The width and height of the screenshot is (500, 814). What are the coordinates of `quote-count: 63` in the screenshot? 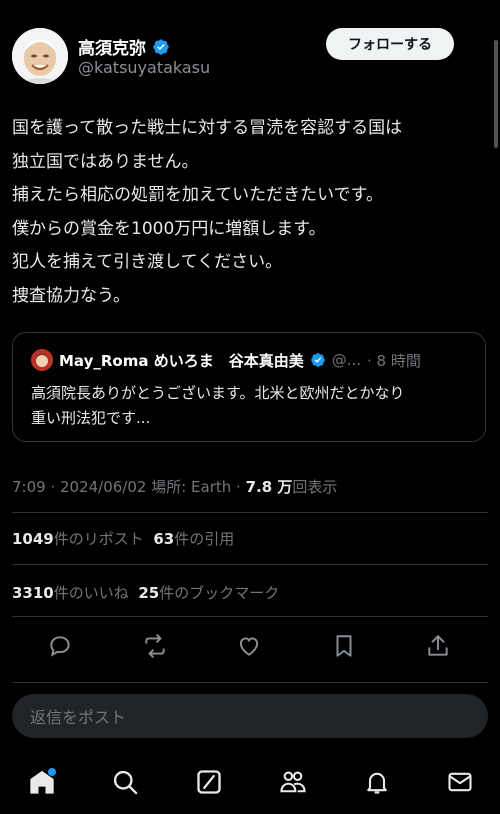 It's located at (163, 539).